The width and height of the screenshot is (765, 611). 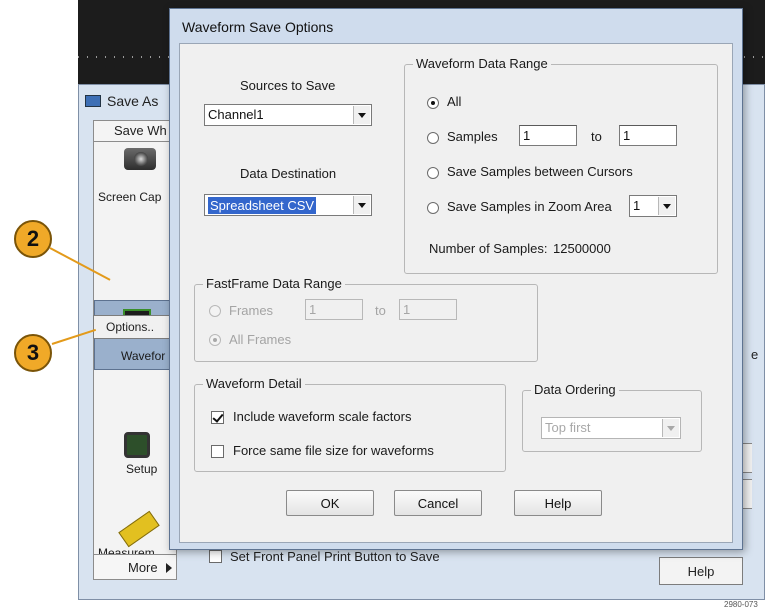 I want to click on front-panel-option: Set Front Panel Print Button to Save, so click(x=324, y=556).